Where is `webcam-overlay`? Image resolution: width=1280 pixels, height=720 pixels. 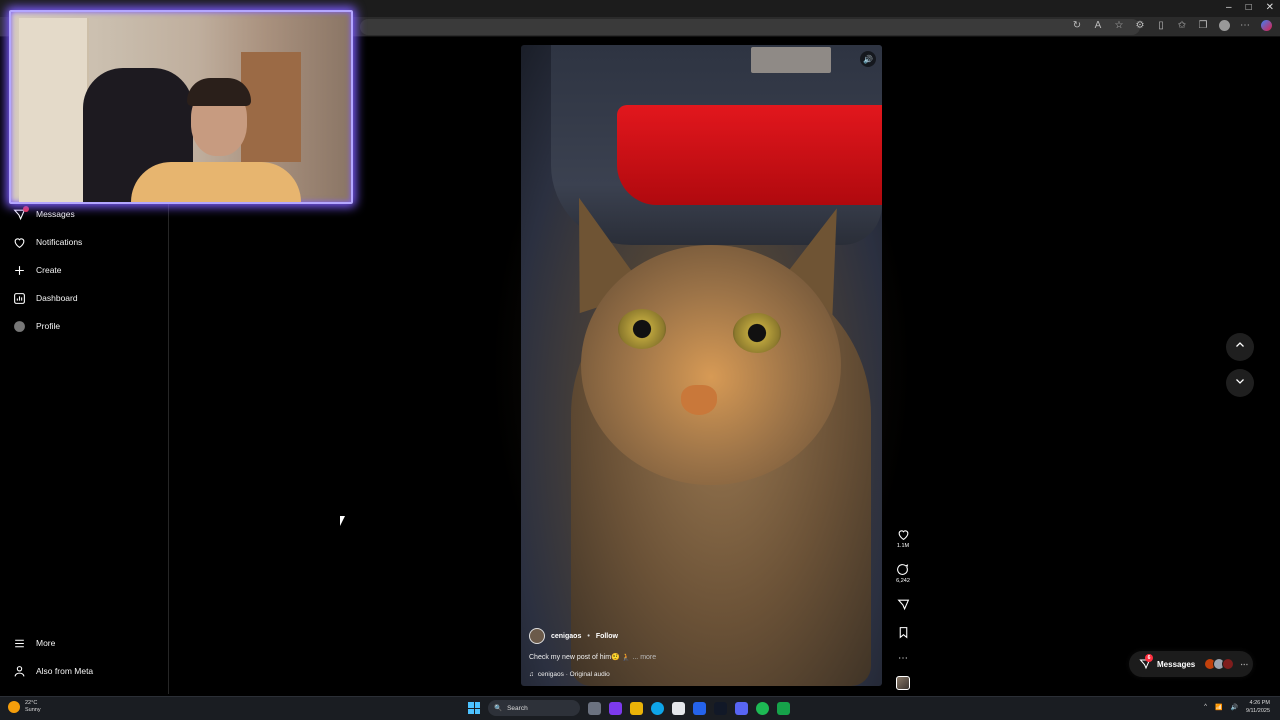
webcam-overlay is located at coordinates (181, 107).